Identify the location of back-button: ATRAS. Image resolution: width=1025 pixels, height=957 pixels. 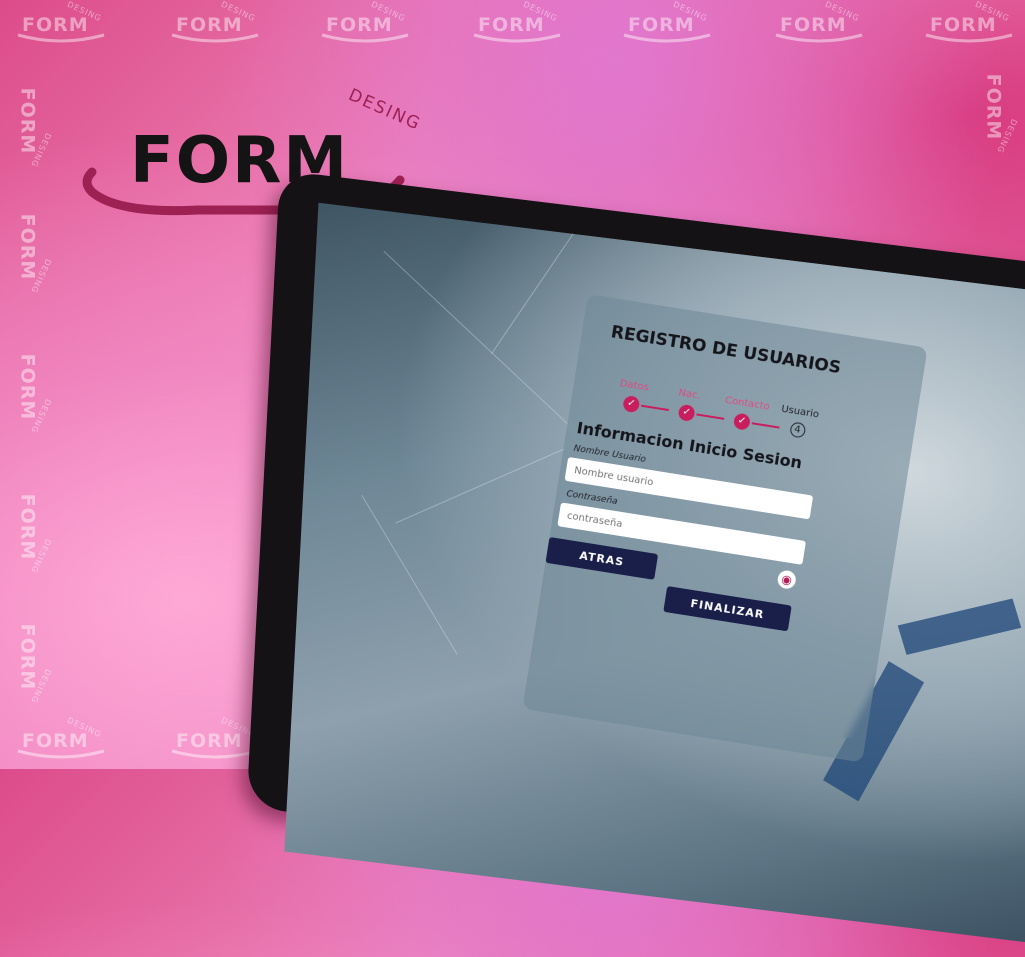
(602, 558).